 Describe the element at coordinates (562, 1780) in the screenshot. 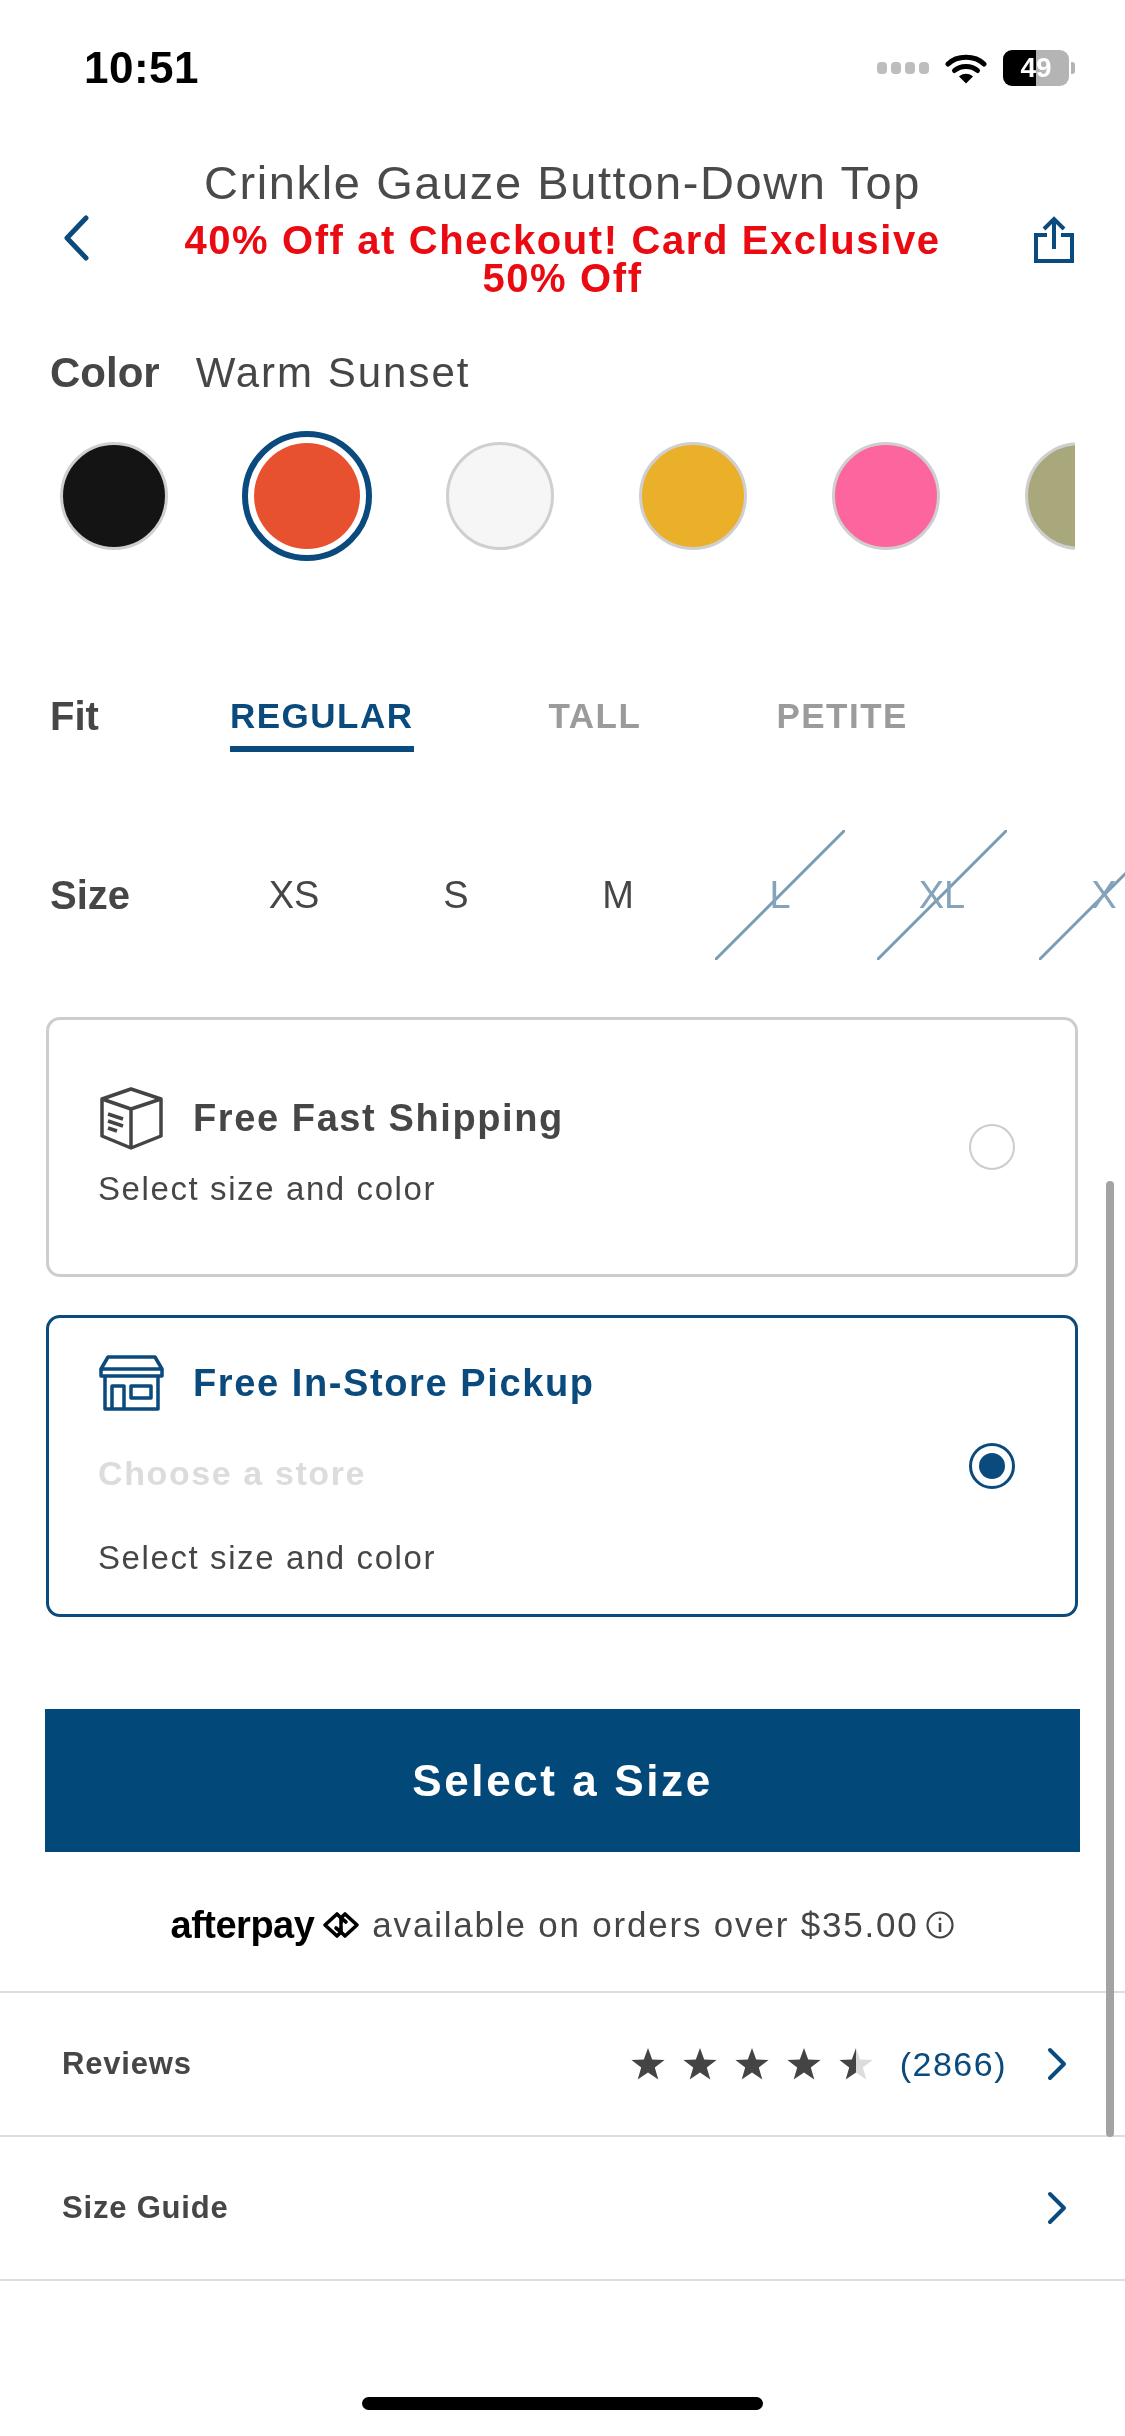

I see `select-size-button: Select a Size` at that location.